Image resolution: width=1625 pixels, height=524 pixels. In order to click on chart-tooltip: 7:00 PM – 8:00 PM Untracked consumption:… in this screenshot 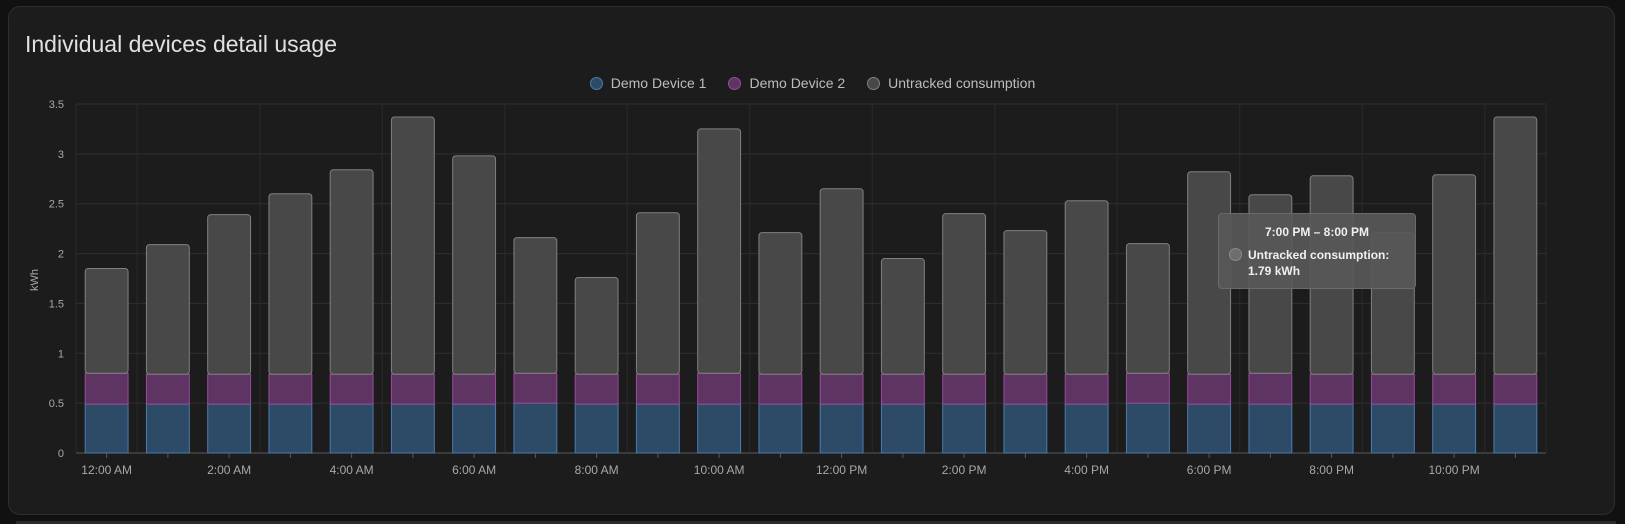, I will do `click(1317, 251)`.